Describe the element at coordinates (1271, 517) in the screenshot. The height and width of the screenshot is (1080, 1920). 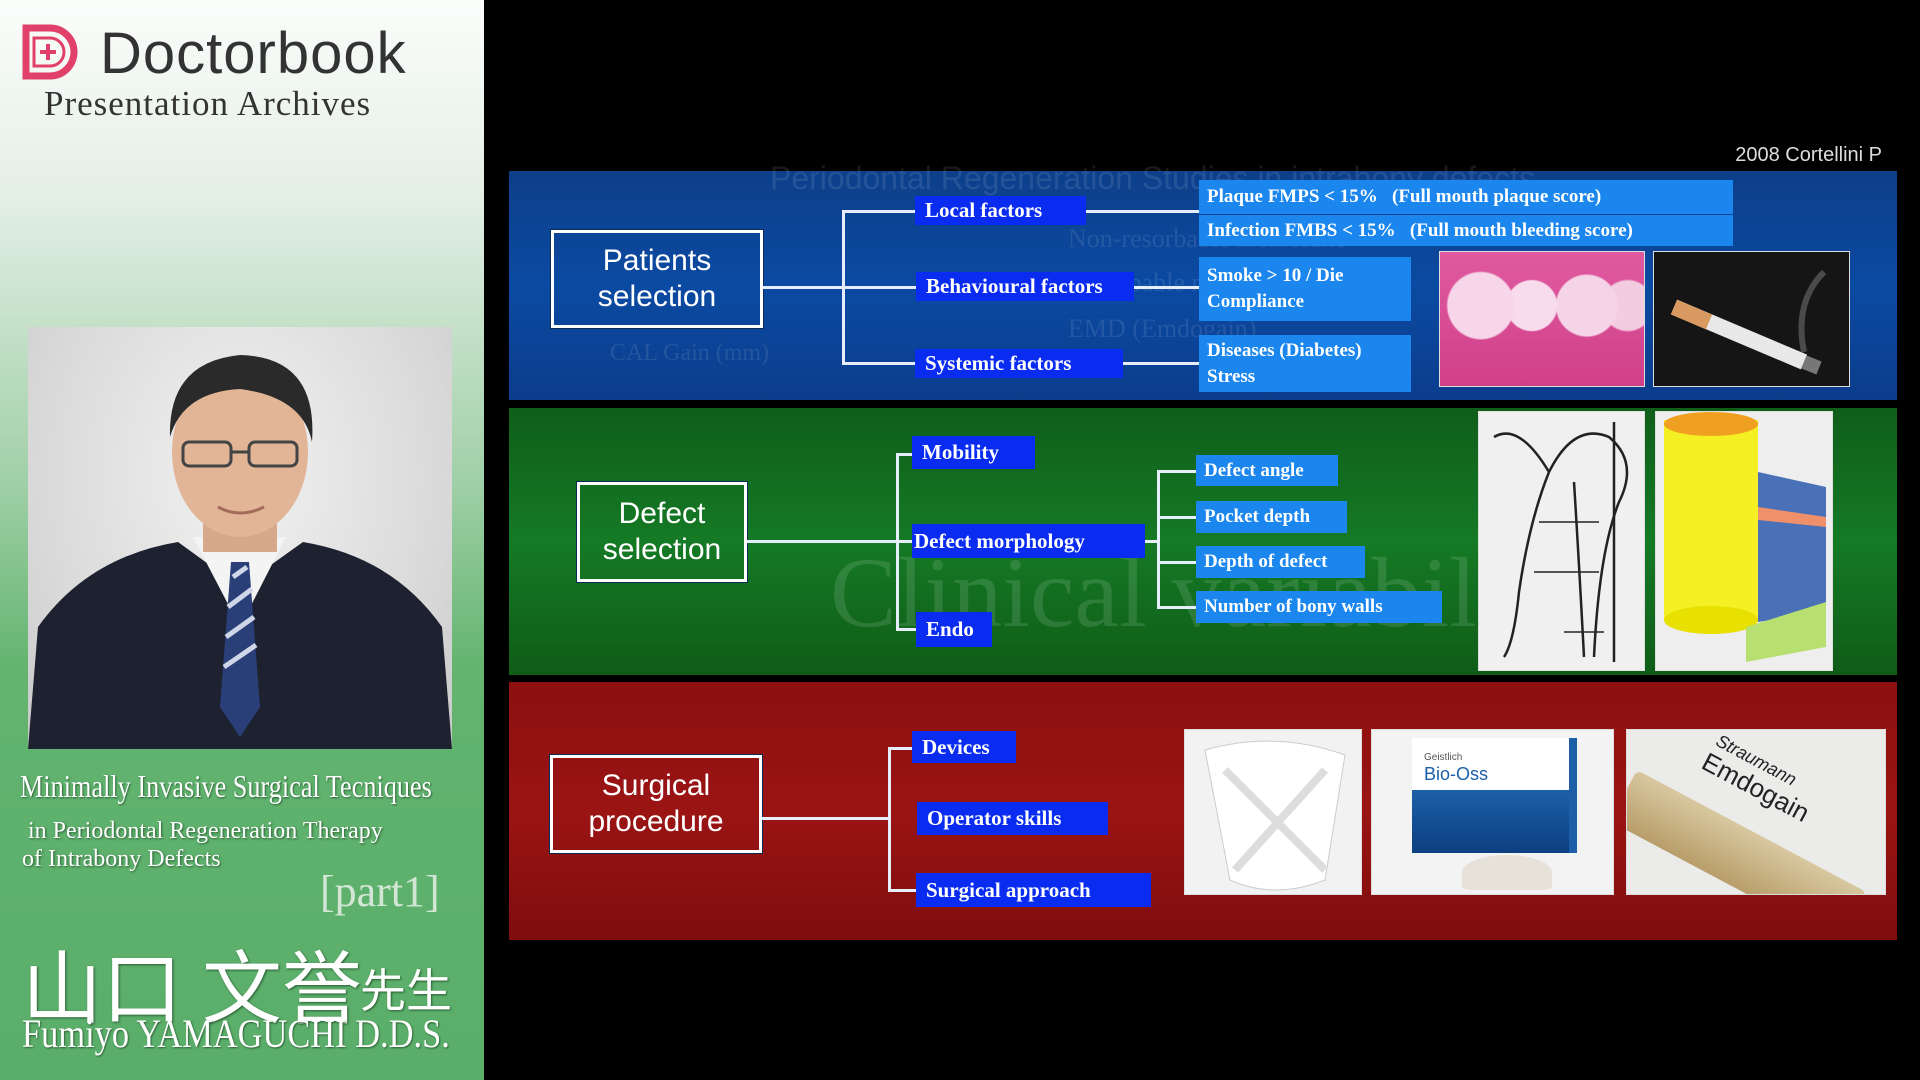
I see `pocket-depth-label: Pocket depth` at that location.